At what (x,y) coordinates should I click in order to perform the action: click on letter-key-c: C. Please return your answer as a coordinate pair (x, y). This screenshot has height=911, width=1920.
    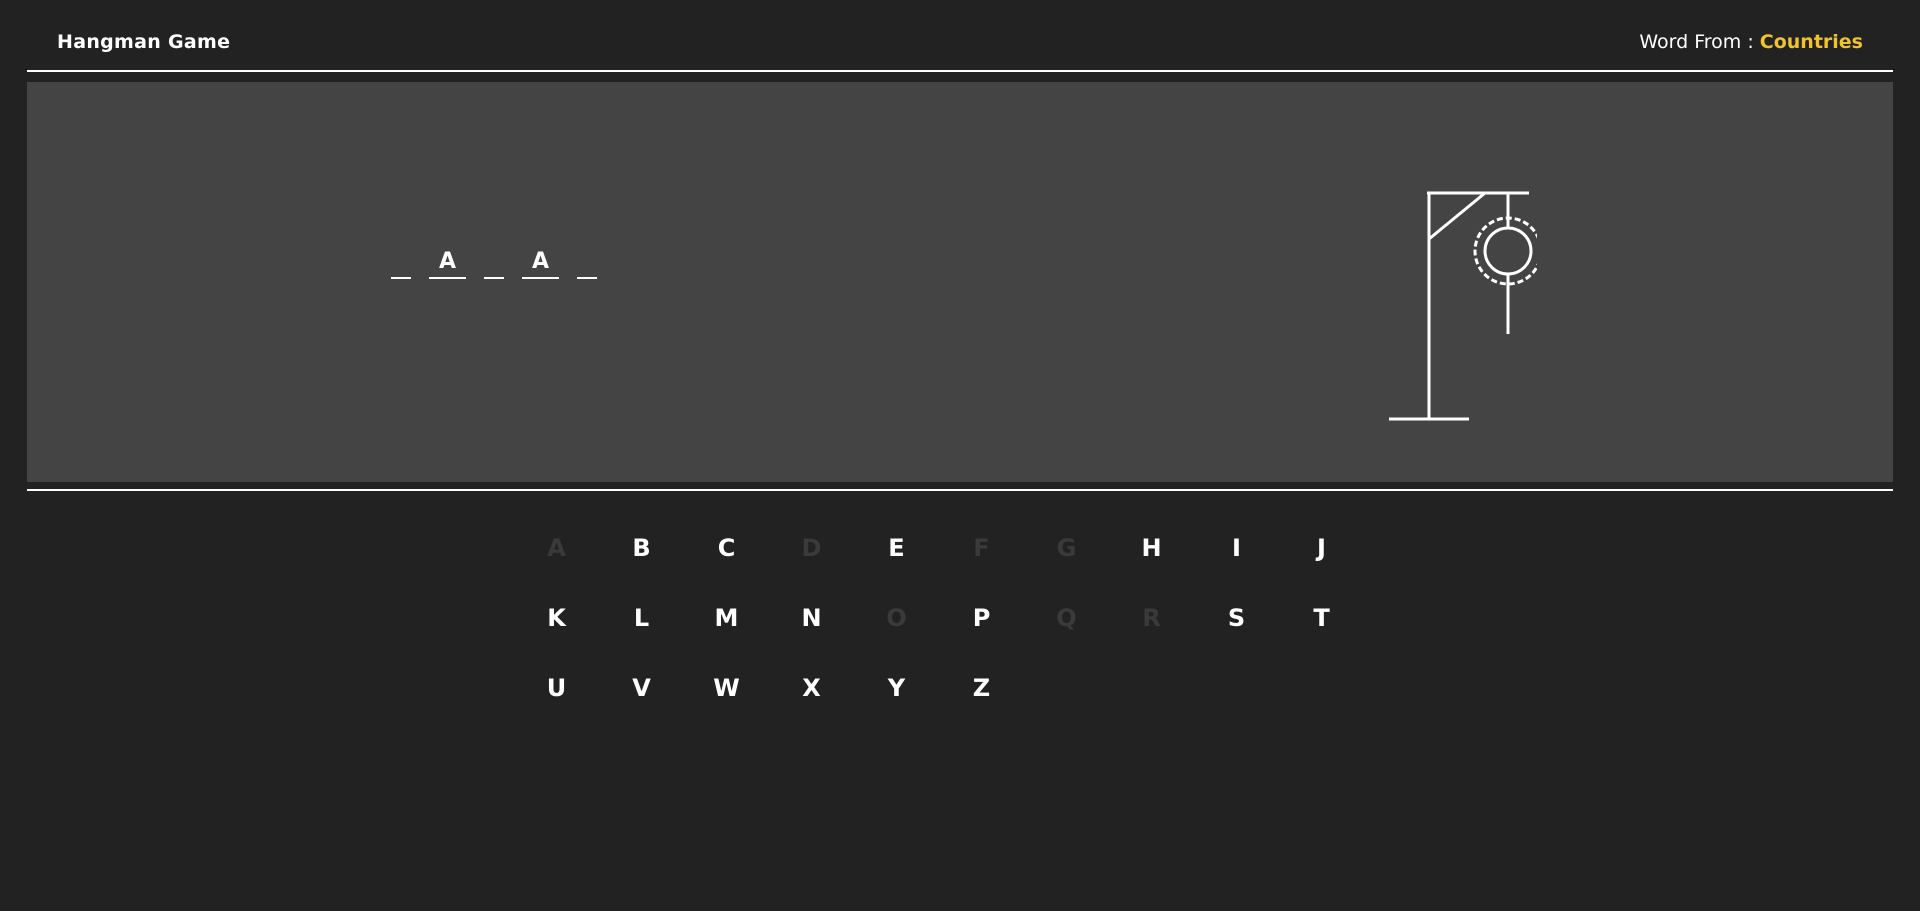
    Looking at the image, I should click on (726, 548).